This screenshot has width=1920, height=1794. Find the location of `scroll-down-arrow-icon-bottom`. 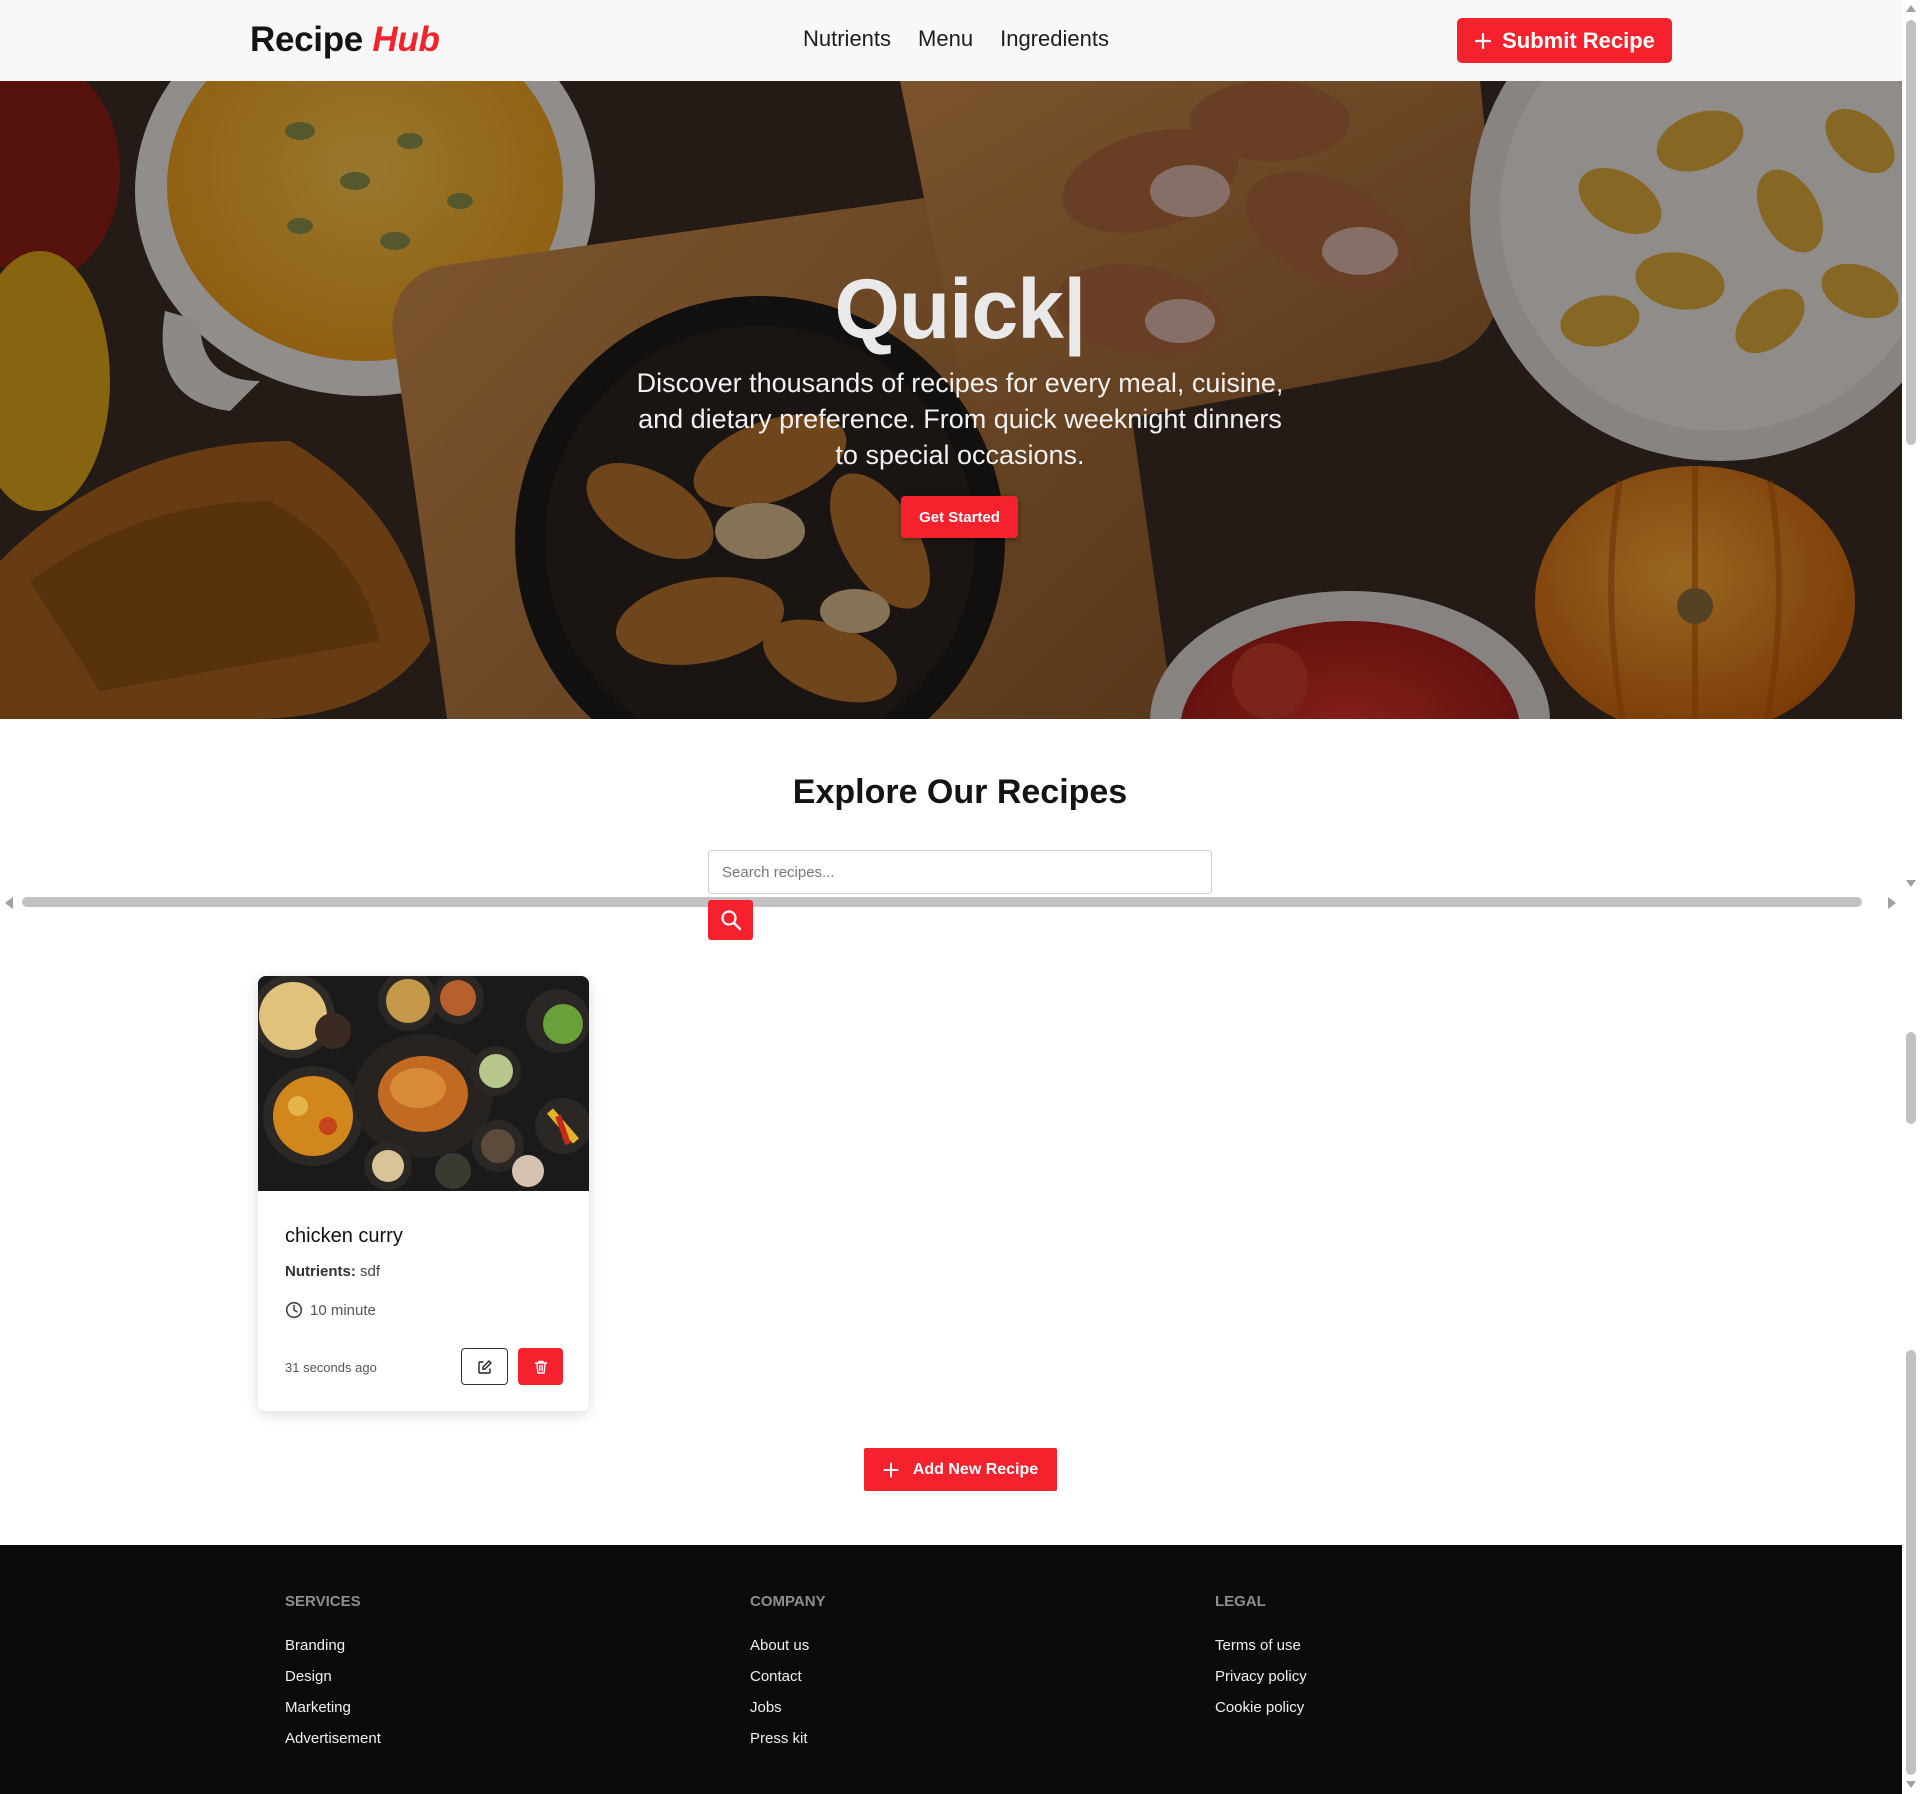

scroll-down-arrow-icon-bottom is located at coordinates (1911, 1784).